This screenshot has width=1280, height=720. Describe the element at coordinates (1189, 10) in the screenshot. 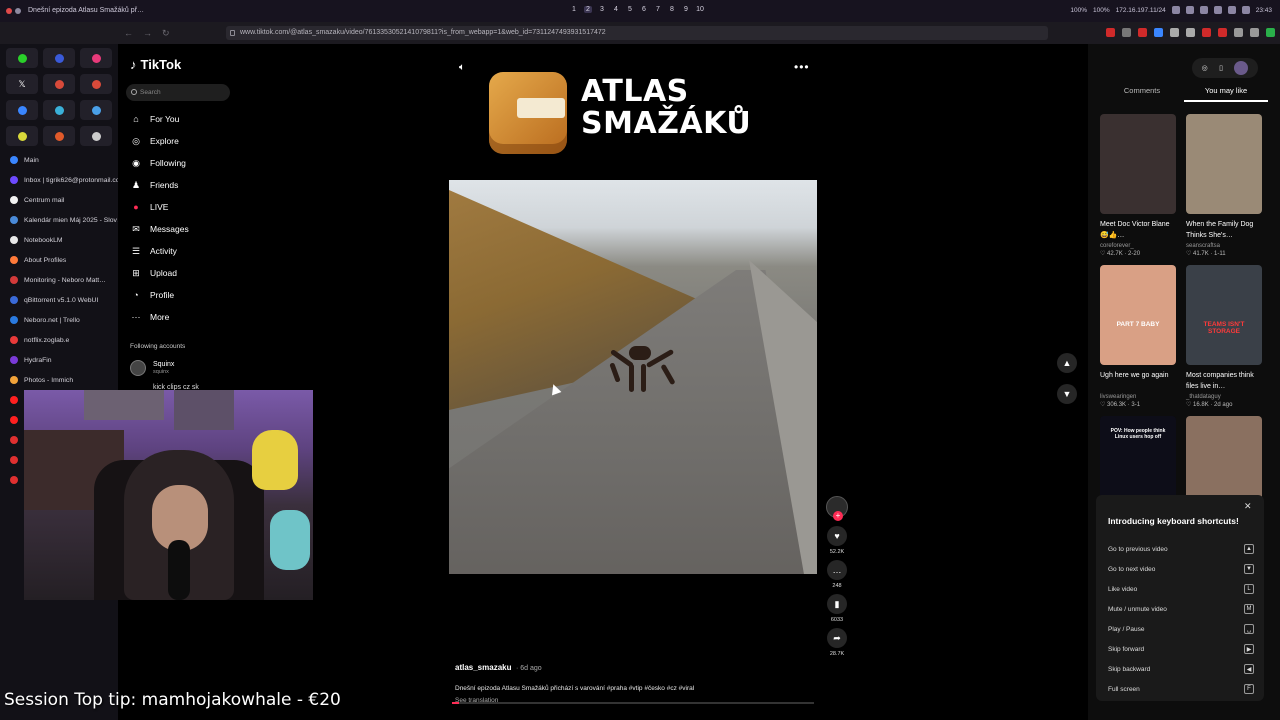

I see `tray-network-icon` at that location.